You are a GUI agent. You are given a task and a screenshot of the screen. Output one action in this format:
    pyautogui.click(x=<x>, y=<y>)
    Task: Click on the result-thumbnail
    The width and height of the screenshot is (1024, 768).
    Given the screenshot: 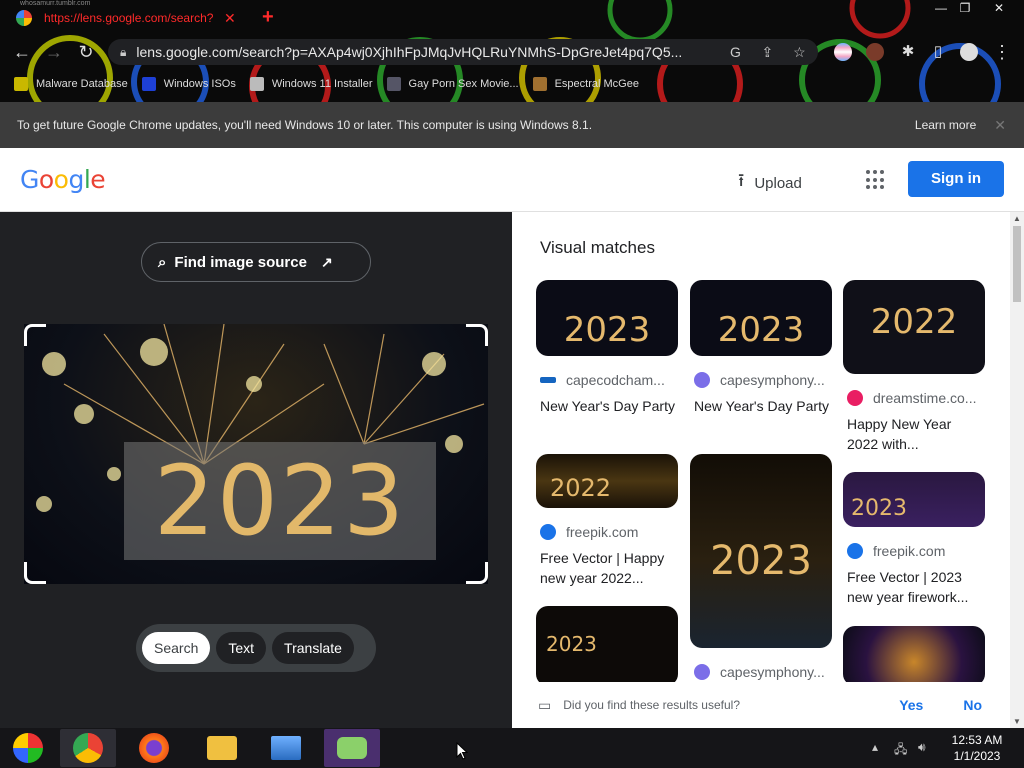 What is the action you would take?
    pyautogui.click(x=914, y=656)
    